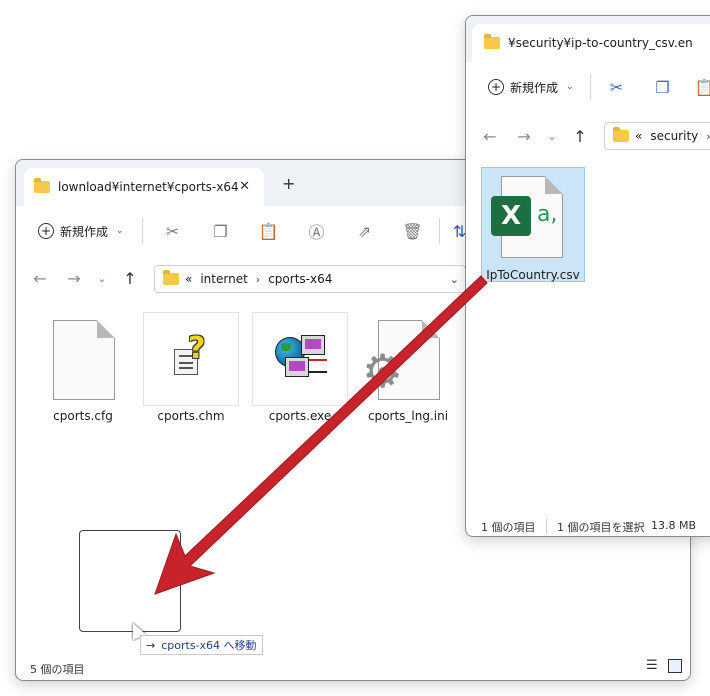 The width and height of the screenshot is (710, 696). What do you see at coordinates (209, 645) in the screenshot?
I see `drop-tooltip-text: cports-x64 へ移動` at bounding box center [209, 645].